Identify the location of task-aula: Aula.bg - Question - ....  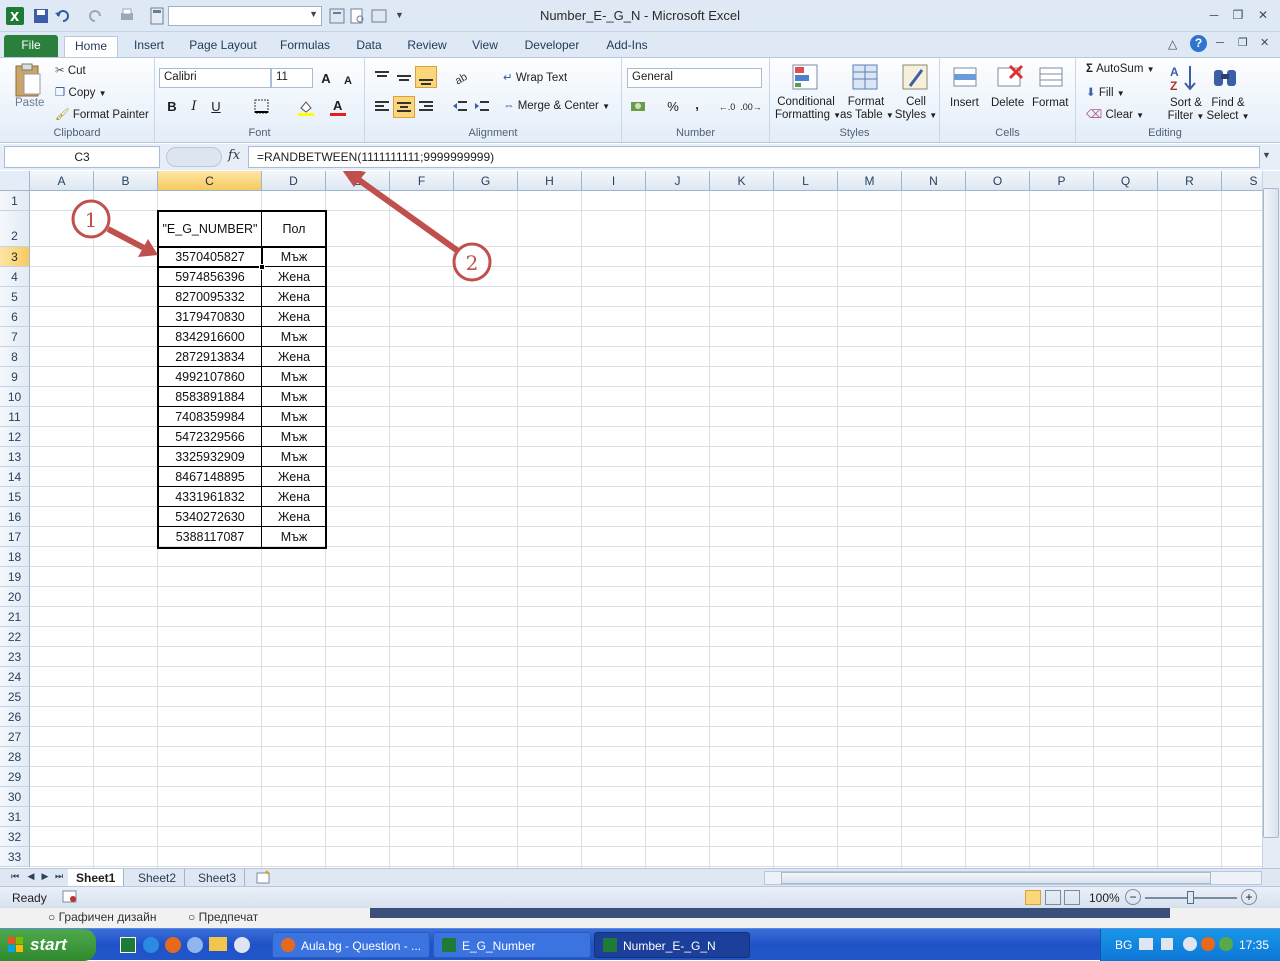
(351, 945).